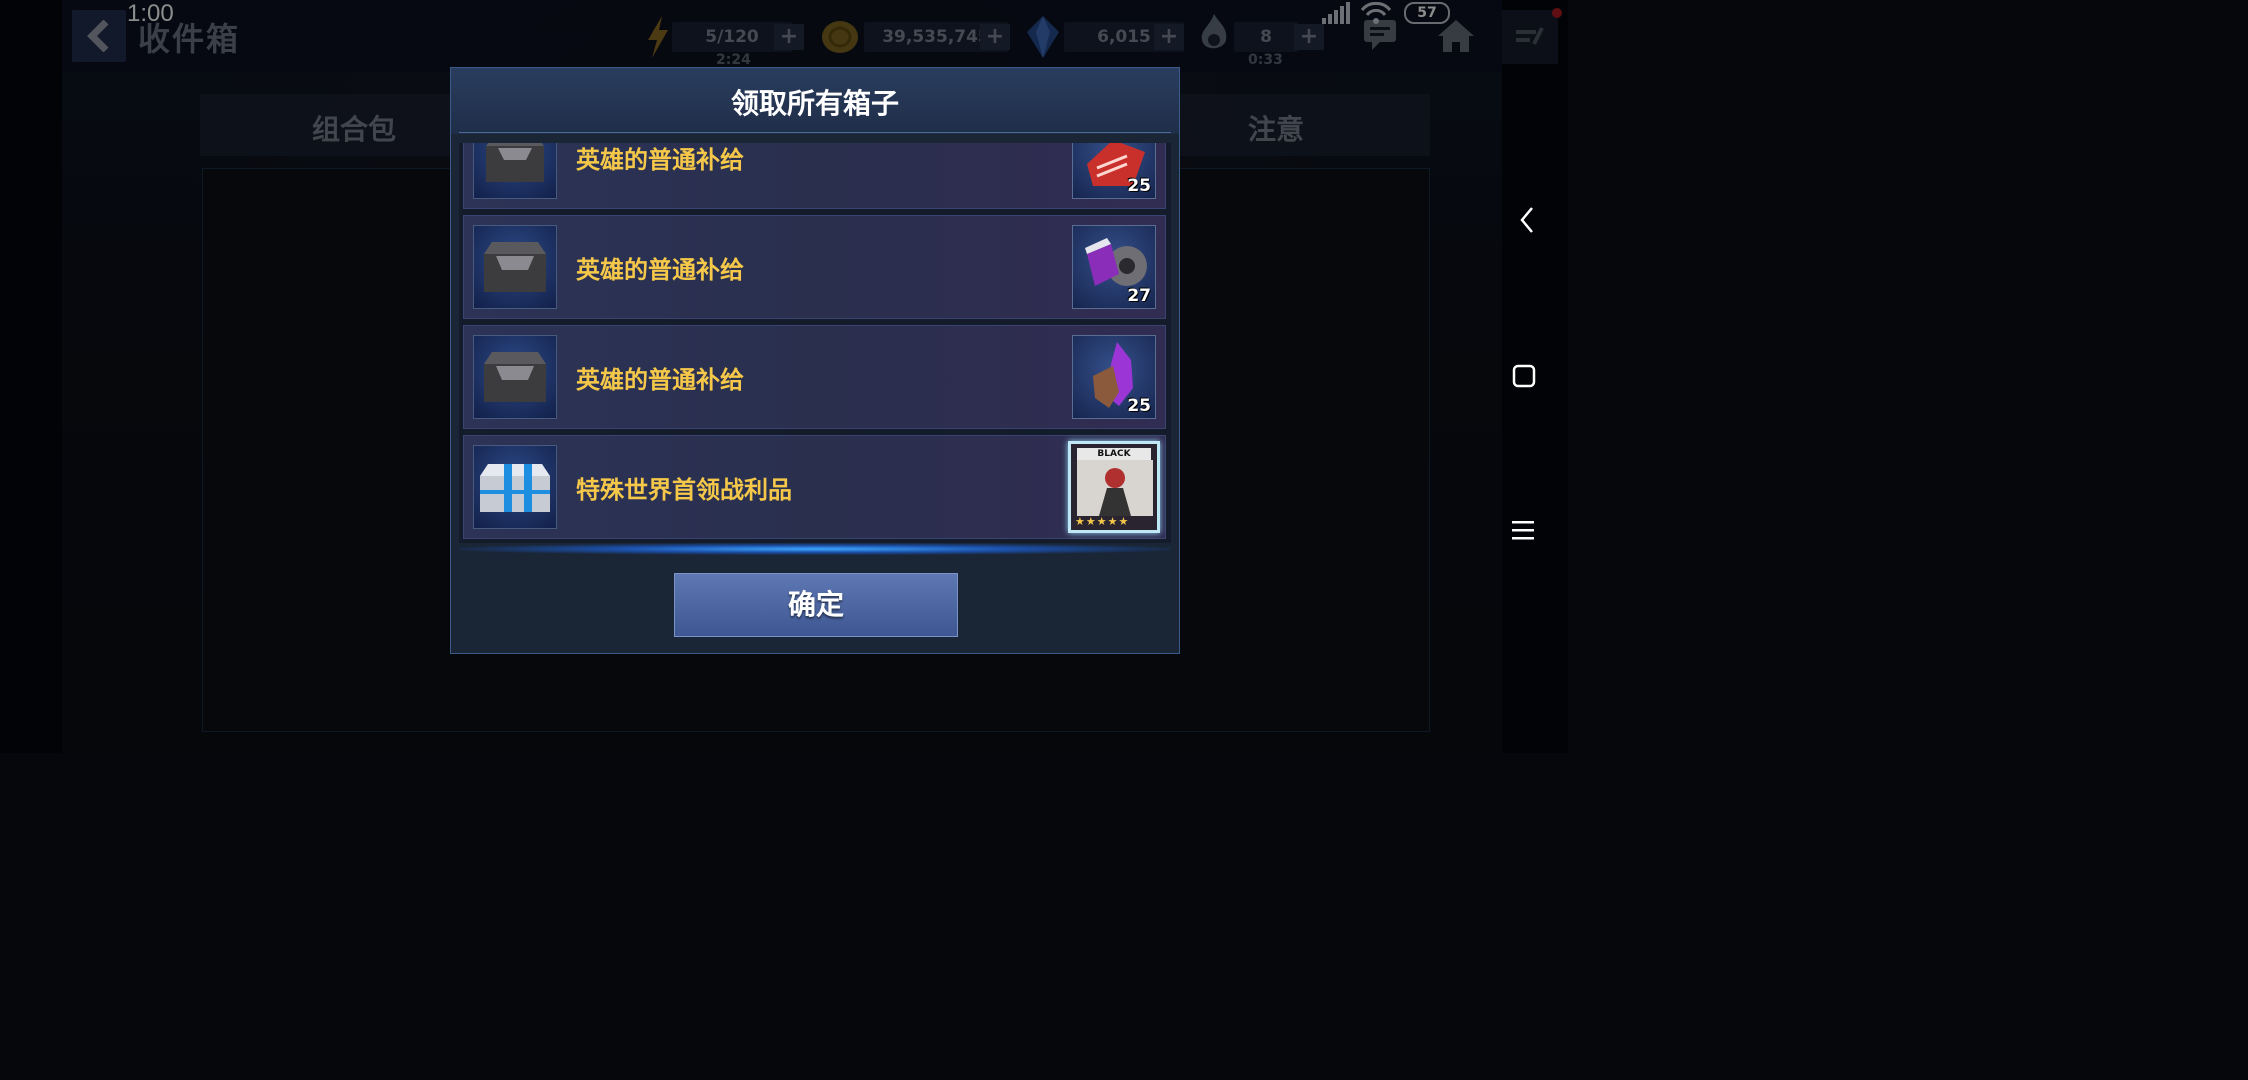 This screenshot has width=2248, height=1080. I want to click on header-divider, so click(815, 132).